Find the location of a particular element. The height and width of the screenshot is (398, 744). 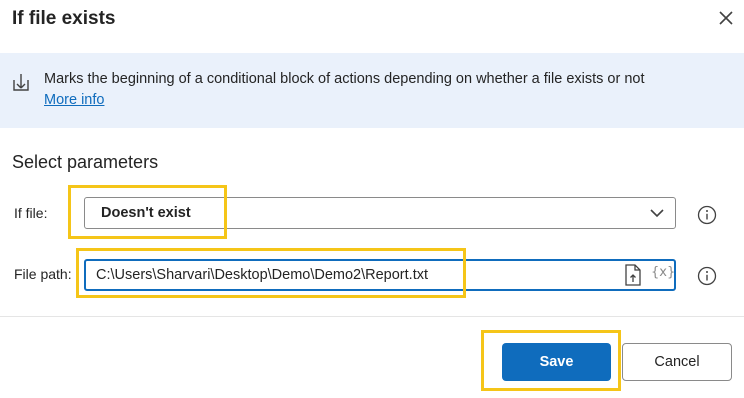

insert-variable-icon: {x} is located at coordinates (663, 272).